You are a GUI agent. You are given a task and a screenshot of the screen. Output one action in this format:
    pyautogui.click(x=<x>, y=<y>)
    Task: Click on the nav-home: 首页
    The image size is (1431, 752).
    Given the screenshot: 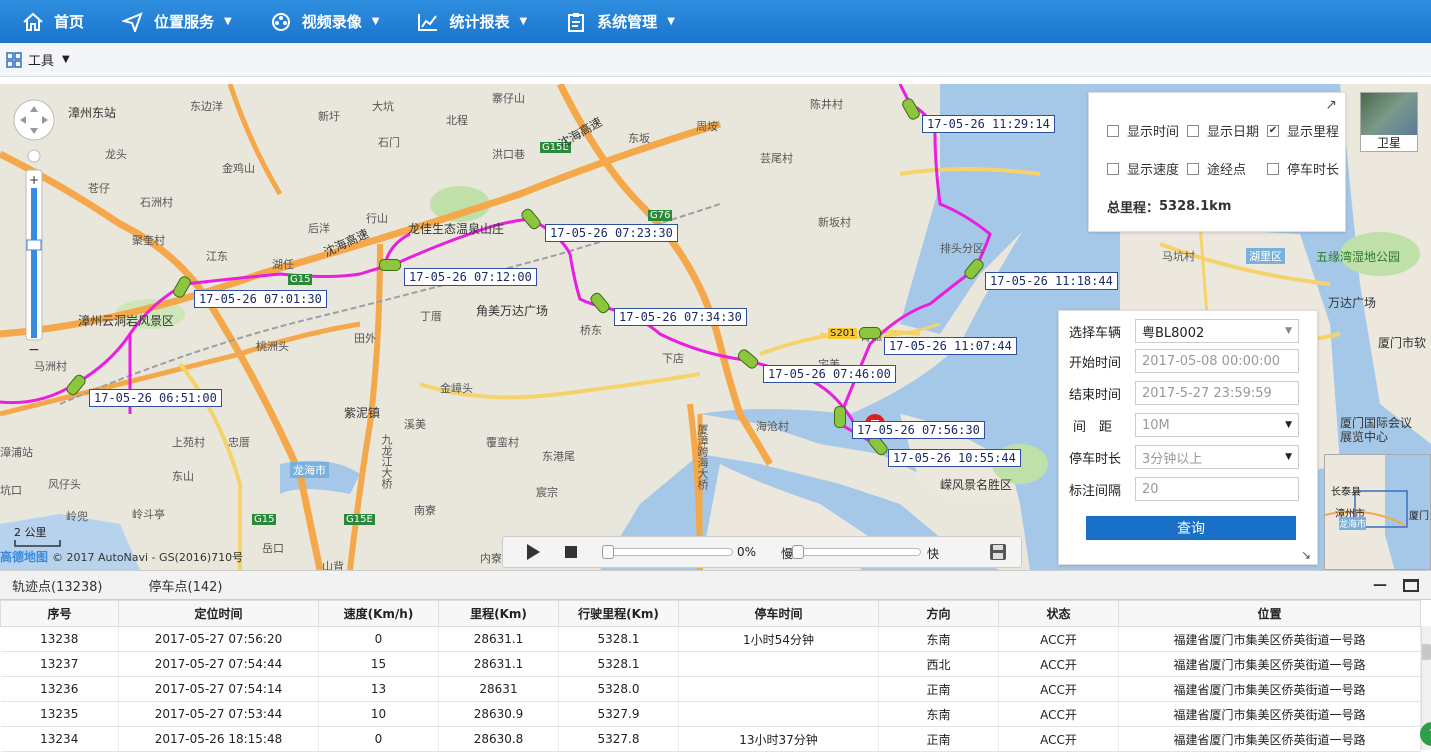 What is the action you would take?
    pyautogui.click(x=50, y=21)
    